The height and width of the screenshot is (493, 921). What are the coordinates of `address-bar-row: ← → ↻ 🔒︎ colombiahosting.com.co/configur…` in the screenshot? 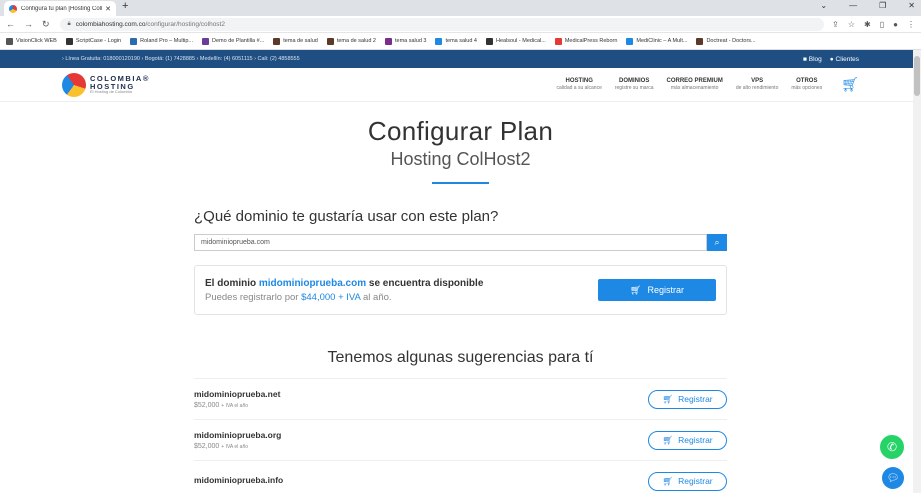 It's located at (460, 24).